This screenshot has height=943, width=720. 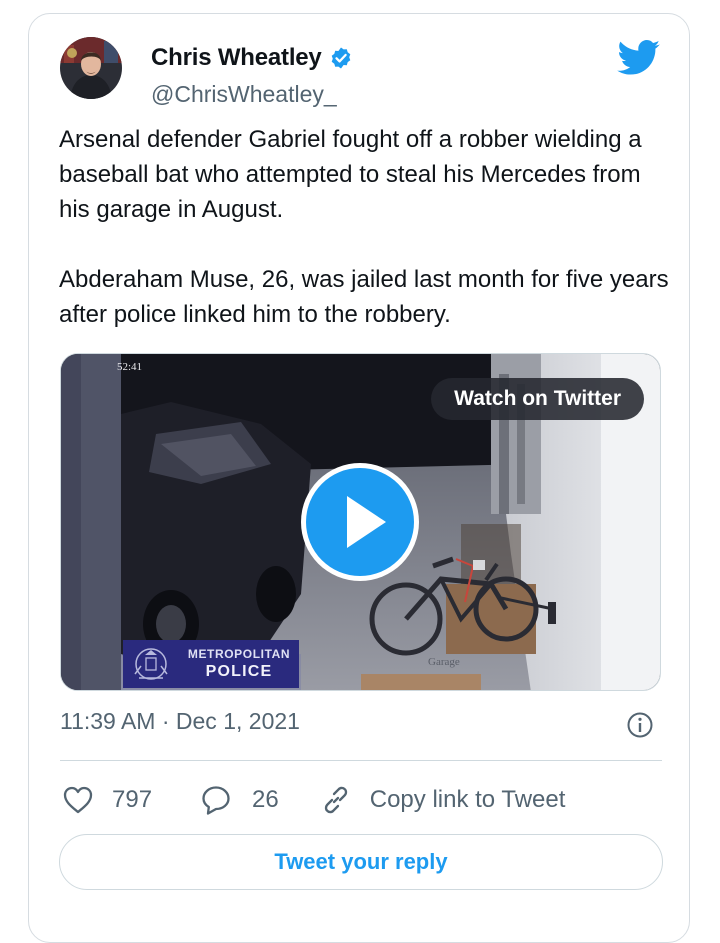 What do you see at coordinates (107, 800) in the screenshot?
I see `like-button: 797` at bounding box center [107, 800].